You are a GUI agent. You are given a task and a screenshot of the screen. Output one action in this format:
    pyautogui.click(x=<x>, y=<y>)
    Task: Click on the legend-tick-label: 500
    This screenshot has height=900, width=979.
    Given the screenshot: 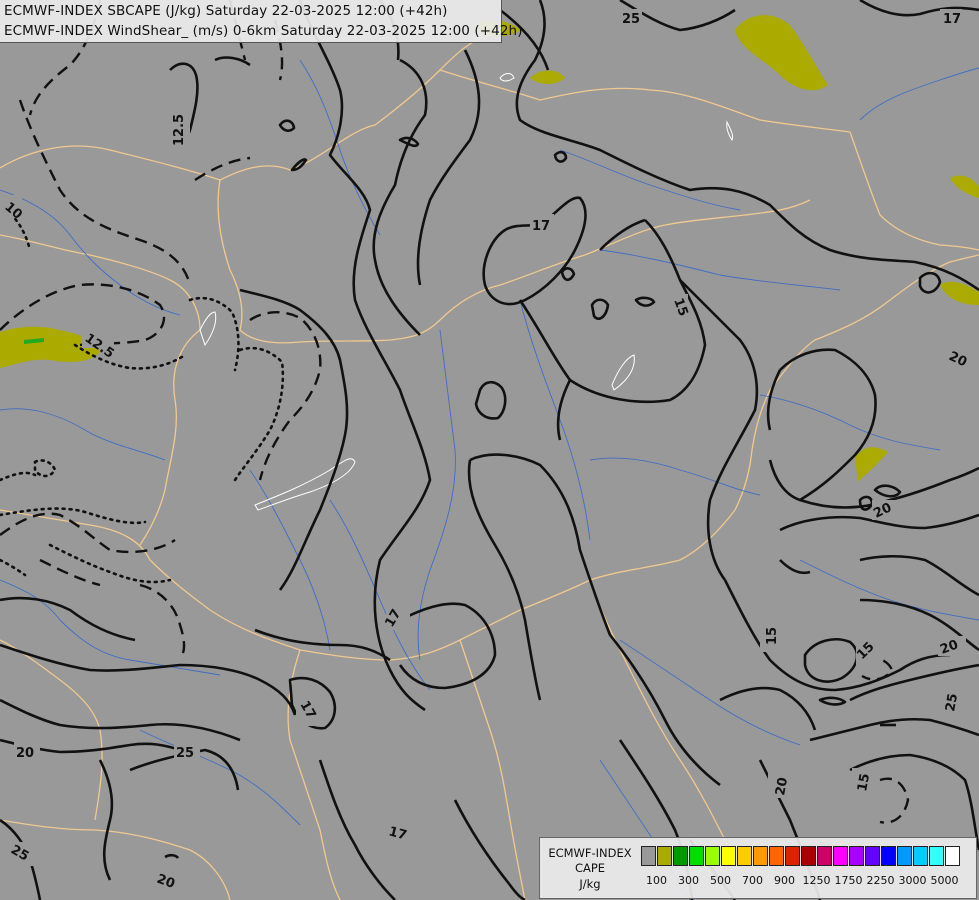 What is the action you would take?
    pyautogui.click(x=720, y=880)
    